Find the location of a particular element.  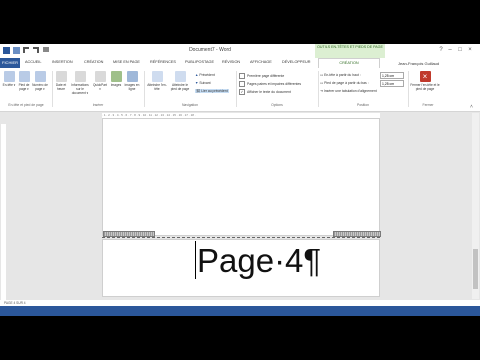

redo-icon is located at coordinates (36, 50).